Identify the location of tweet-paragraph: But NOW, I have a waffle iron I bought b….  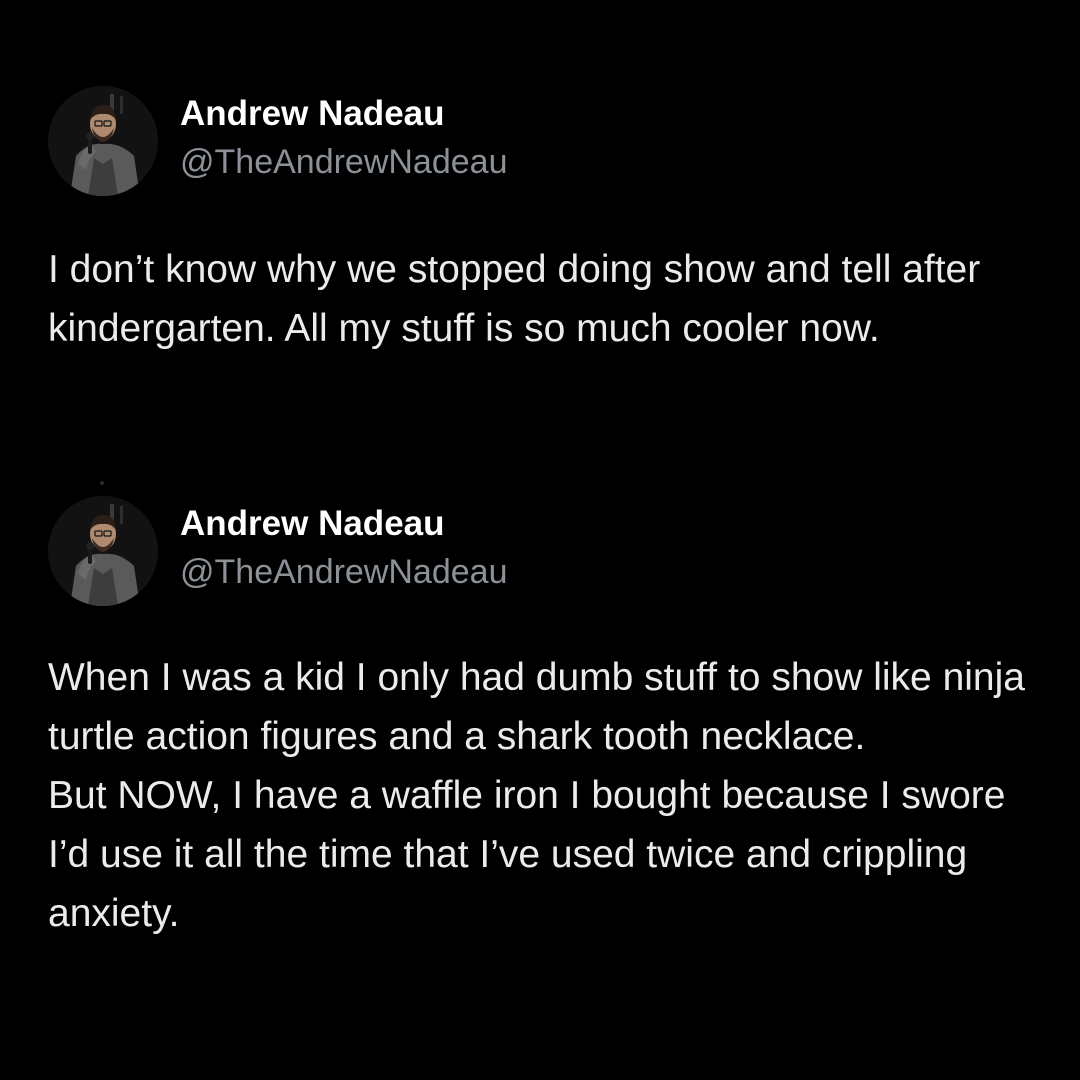
(527, 854).